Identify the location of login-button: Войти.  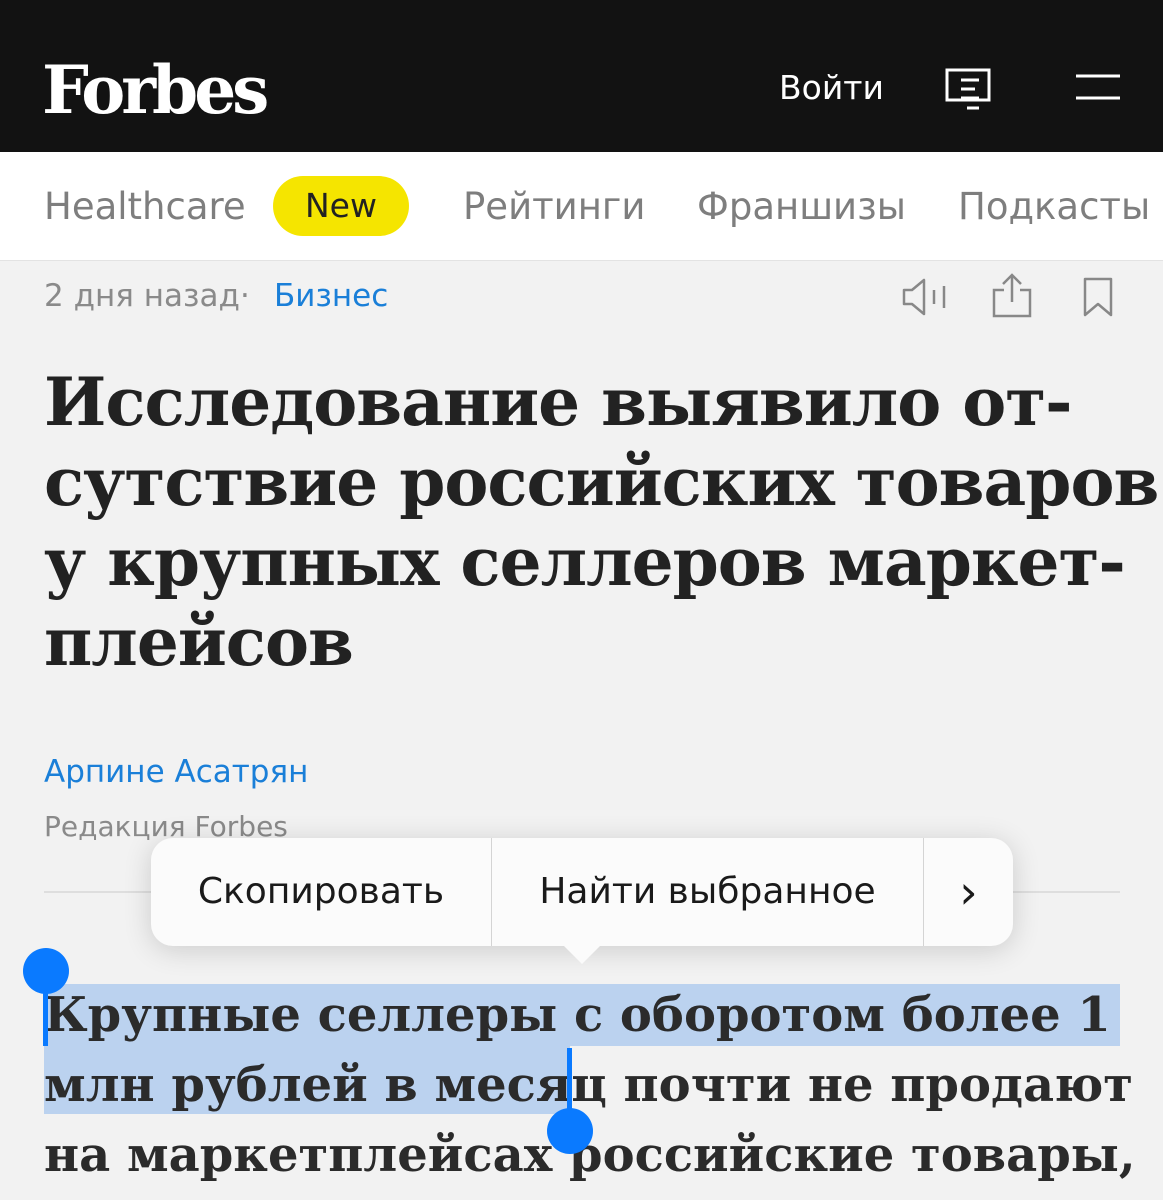
(831, 88).